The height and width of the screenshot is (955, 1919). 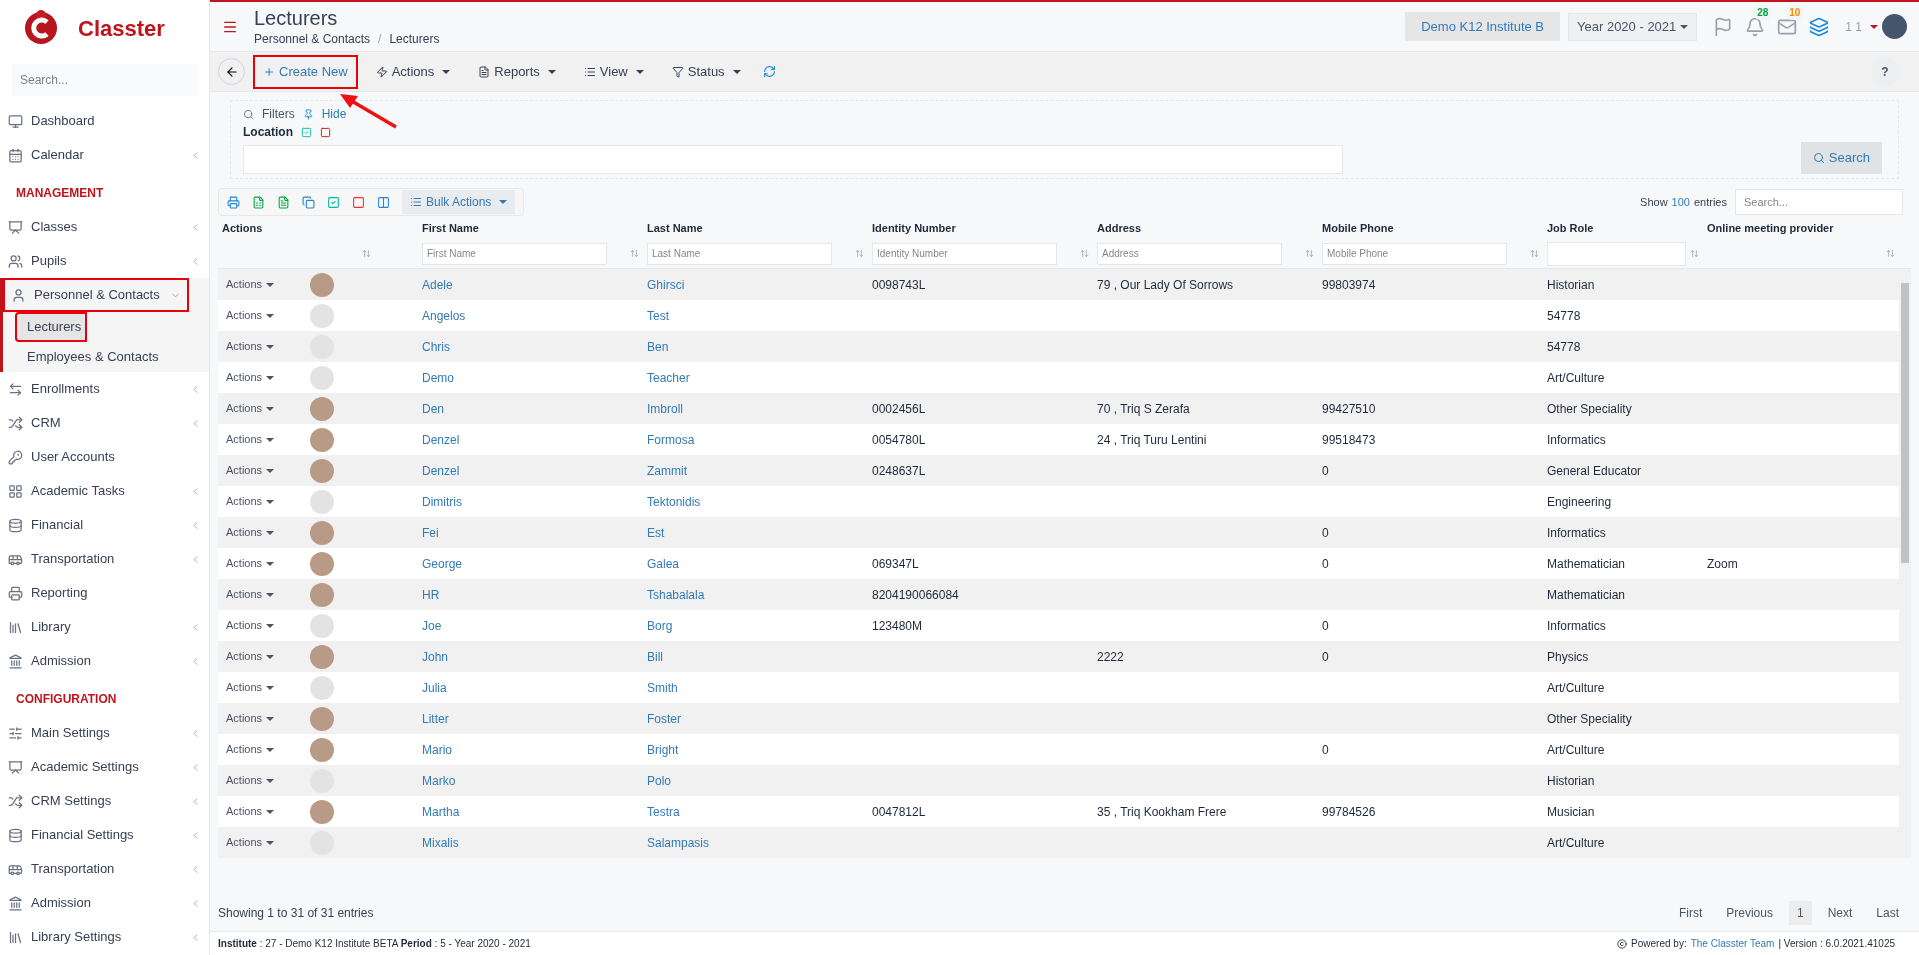 I want to click on name-link: Fei, so click(x=430, y=532).